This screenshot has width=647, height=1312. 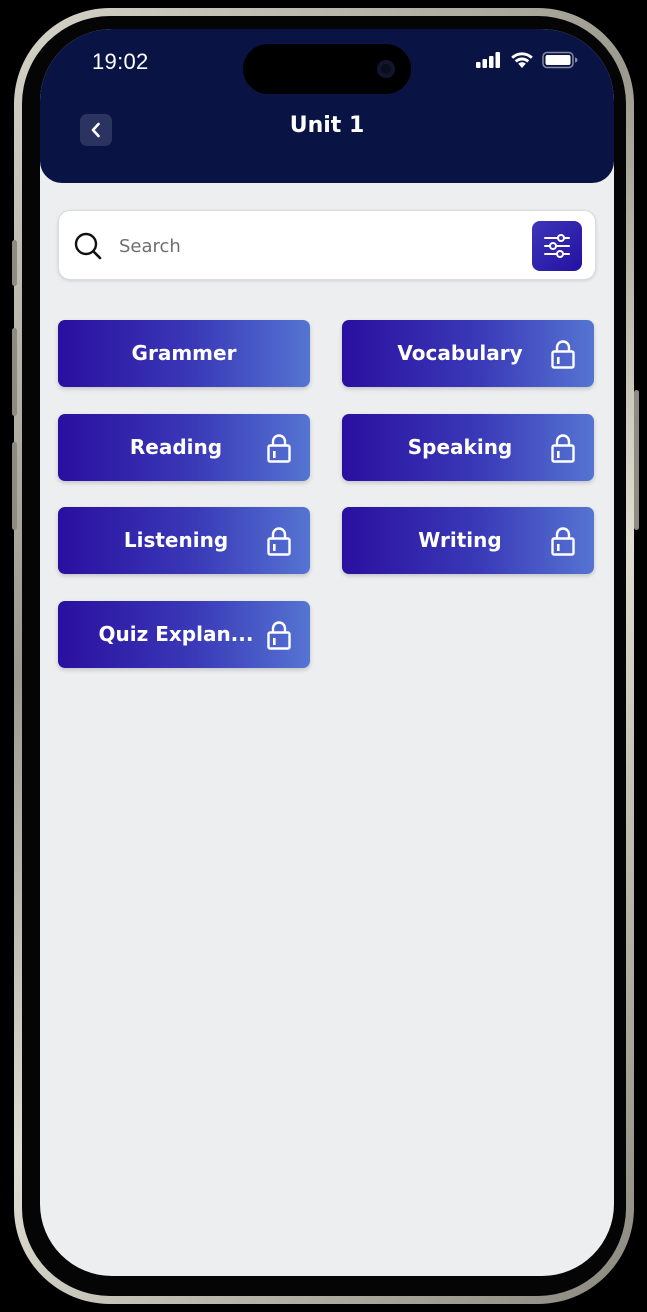 I want to click on search-icon, so click(x=88, y=246).